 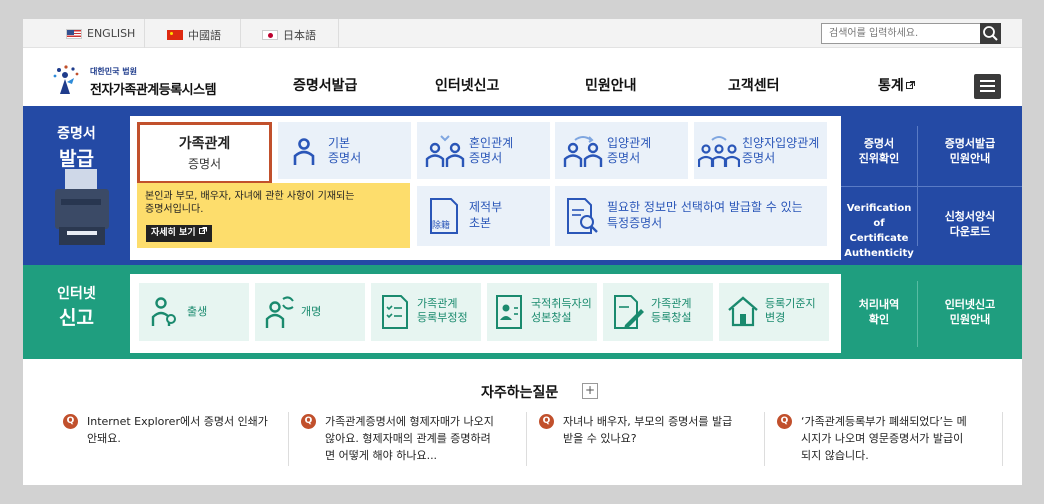 I want to click on lang-english: ENGLISH, so click(x=100, y=33).